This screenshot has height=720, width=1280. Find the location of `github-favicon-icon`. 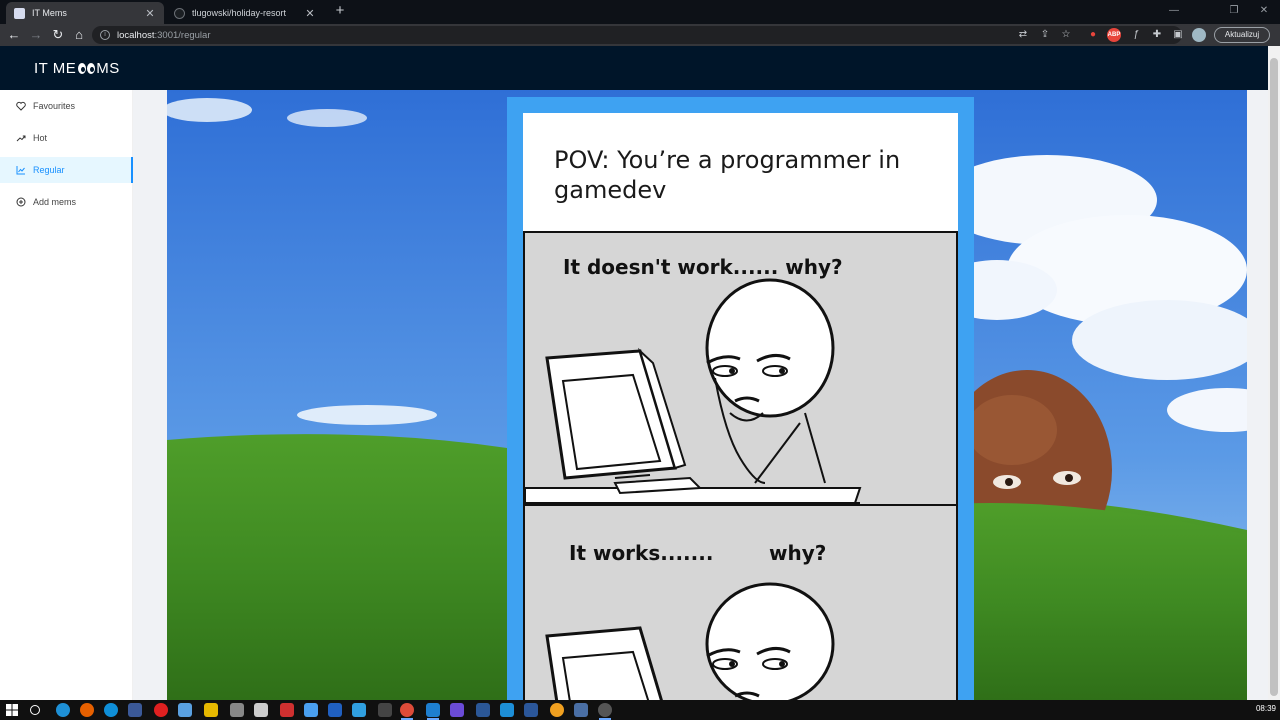

github-favicon-icon is located at coordinates (179, 13).